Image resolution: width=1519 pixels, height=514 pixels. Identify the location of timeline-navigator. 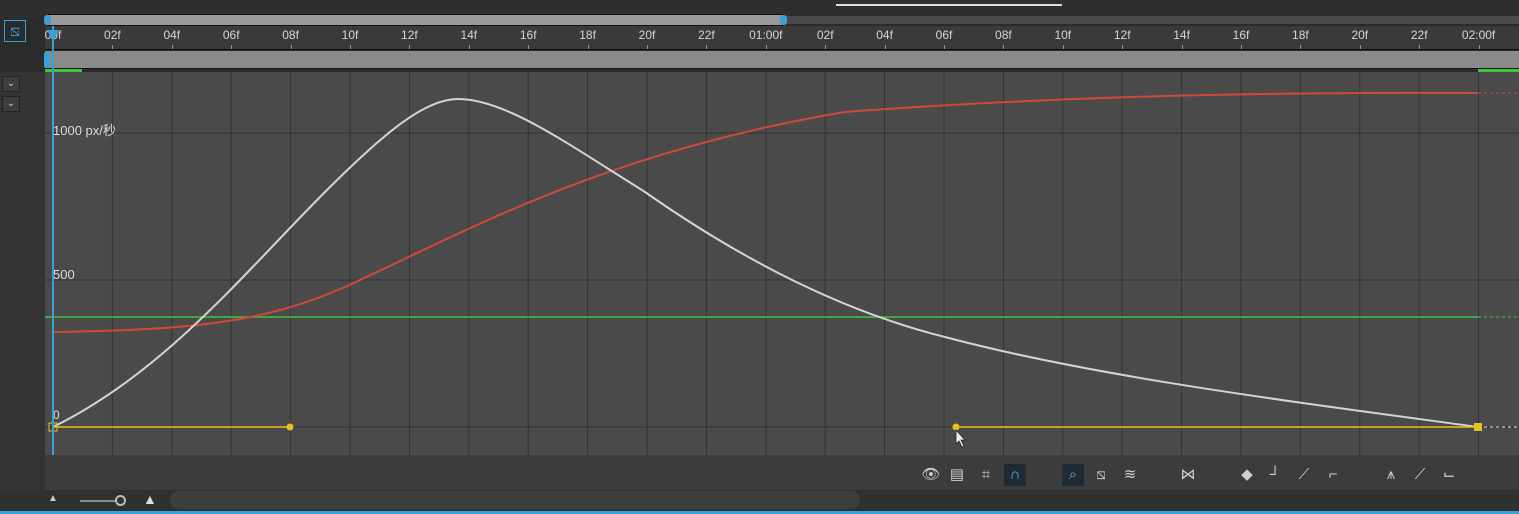
(1151, 20).